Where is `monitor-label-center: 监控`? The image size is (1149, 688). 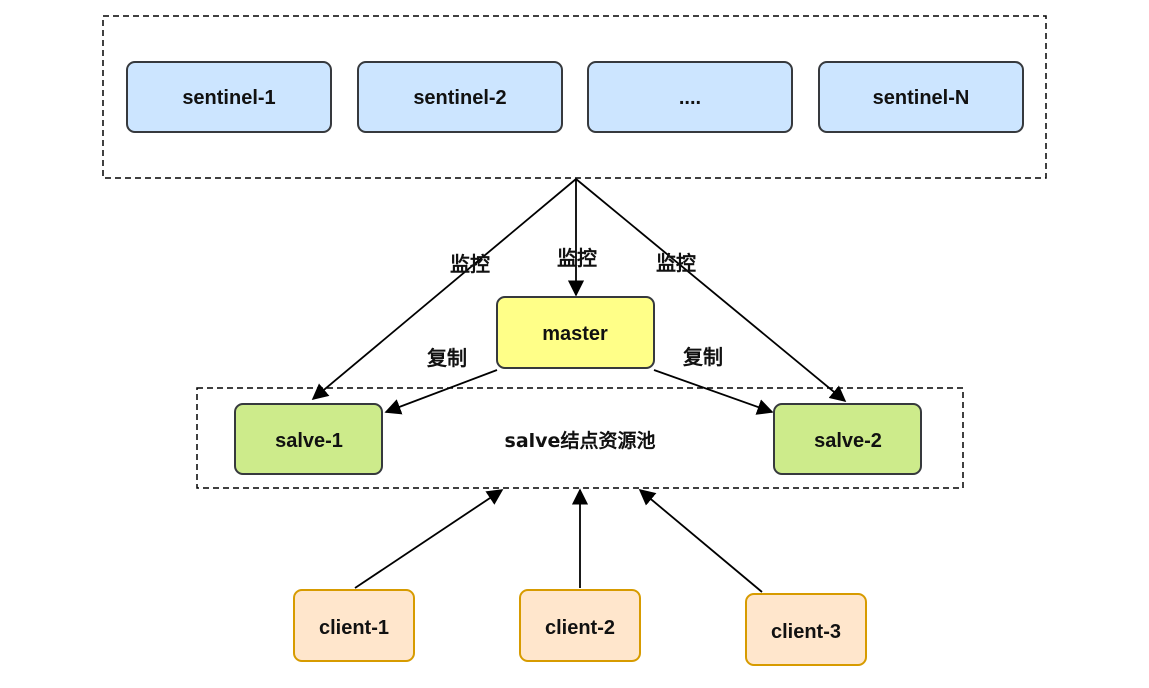
monitor-label-center: 监控 is located at coordinates (577, 258).